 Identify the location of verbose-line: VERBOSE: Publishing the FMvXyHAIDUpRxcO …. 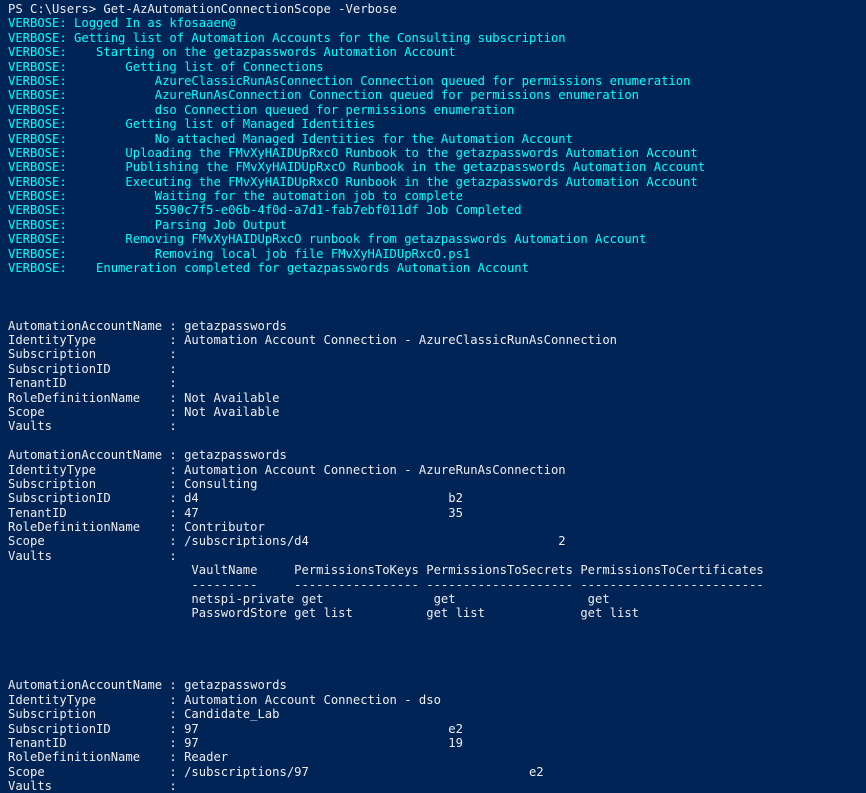
(357, 167).